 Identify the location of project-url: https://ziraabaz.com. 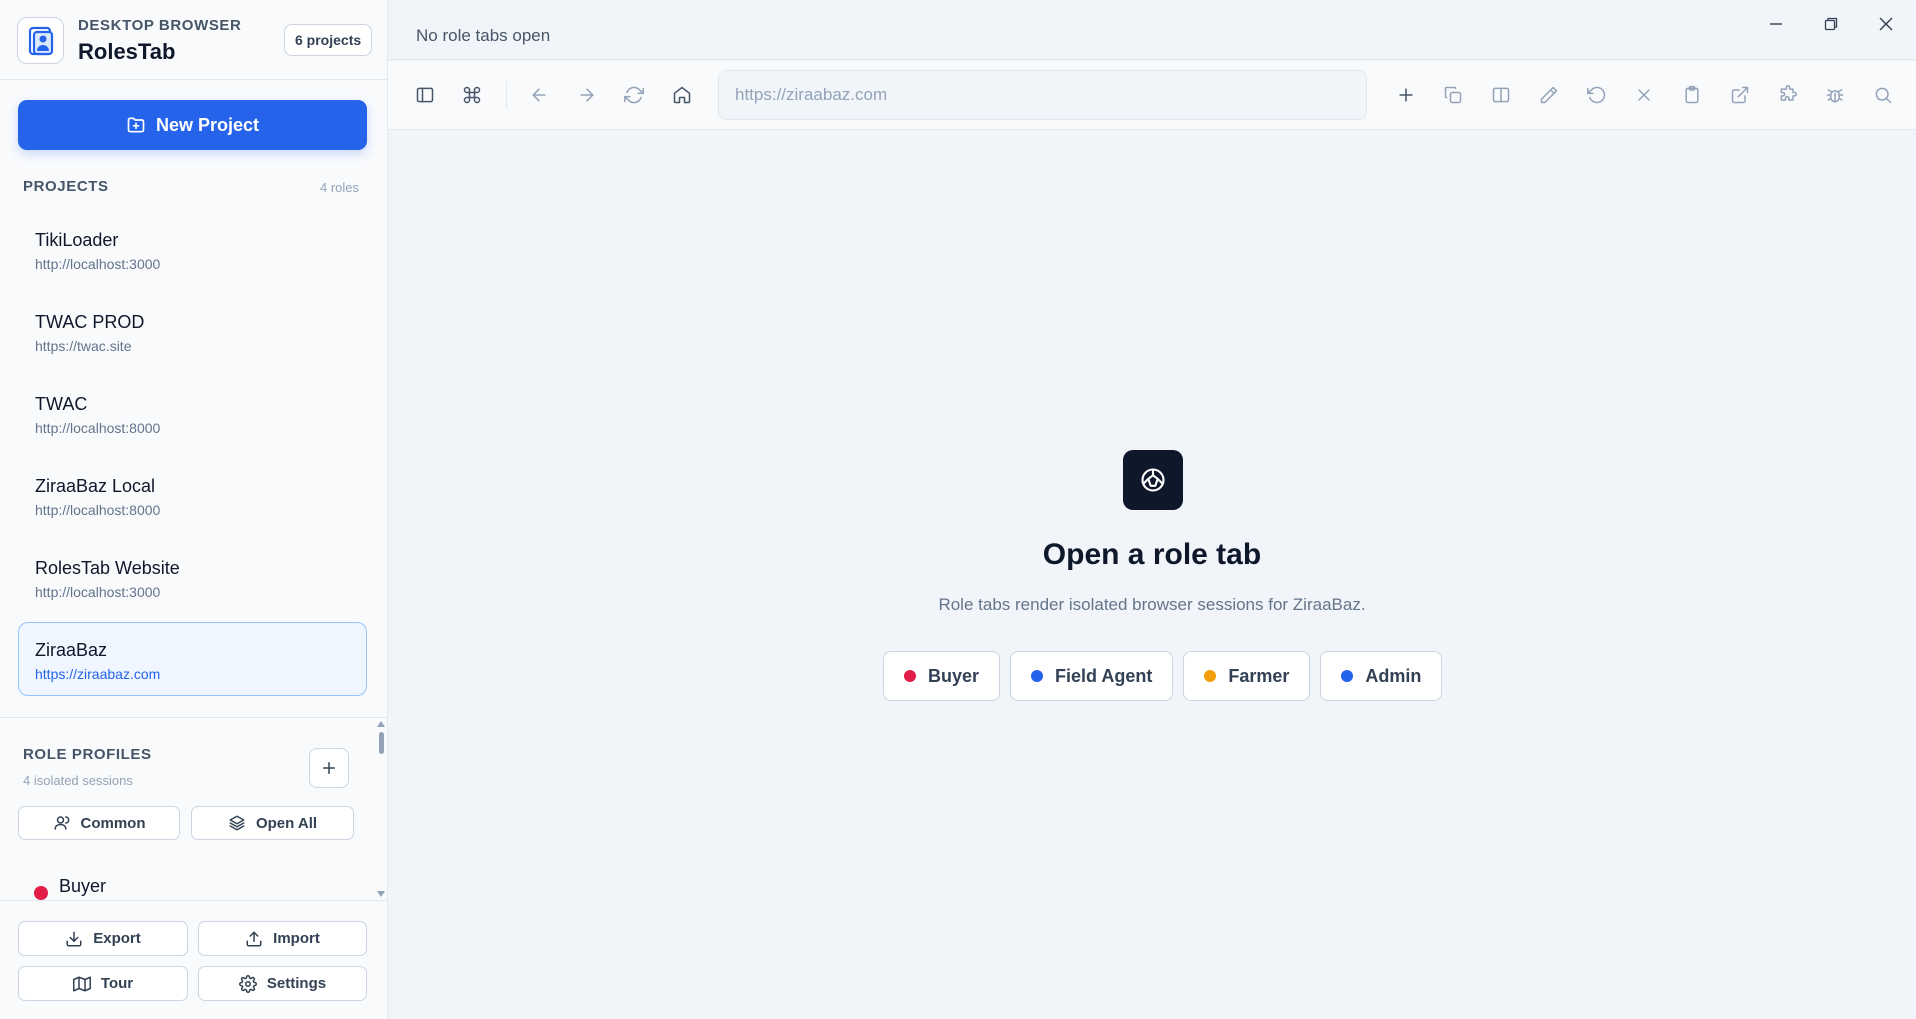
(98, 674).